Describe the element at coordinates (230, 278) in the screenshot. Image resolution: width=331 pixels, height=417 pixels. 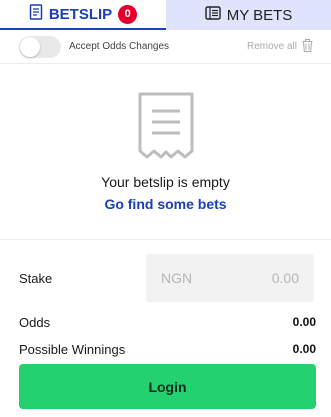
I see `stake-input: NGN 0.00` at that location.